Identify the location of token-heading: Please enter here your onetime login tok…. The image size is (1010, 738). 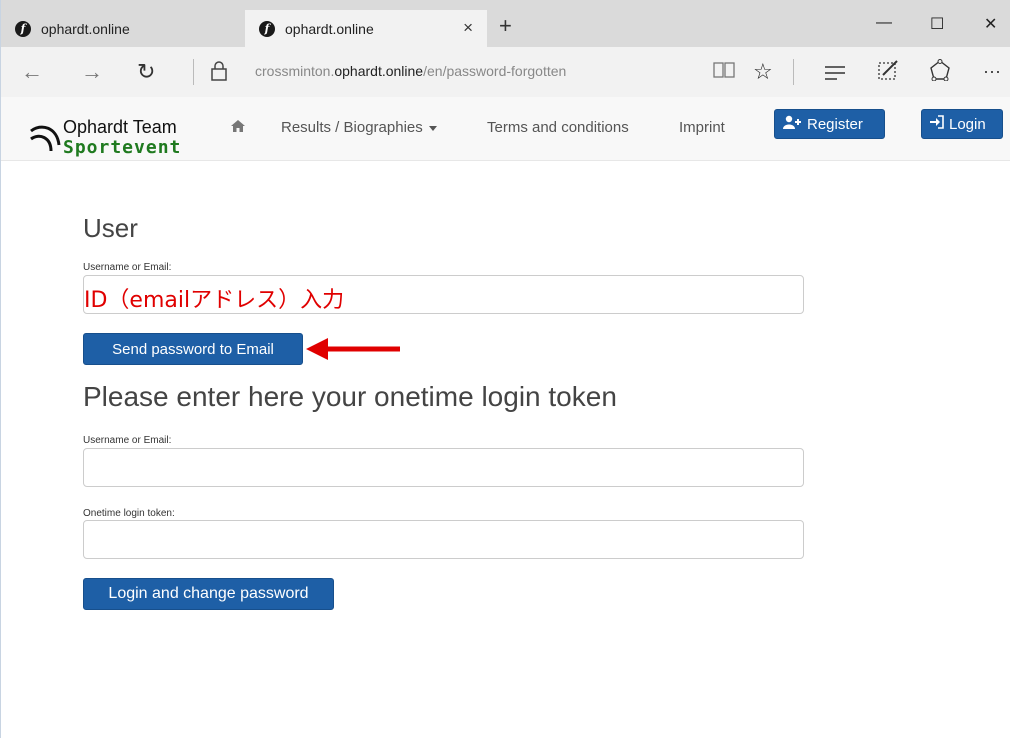
(350, 396).